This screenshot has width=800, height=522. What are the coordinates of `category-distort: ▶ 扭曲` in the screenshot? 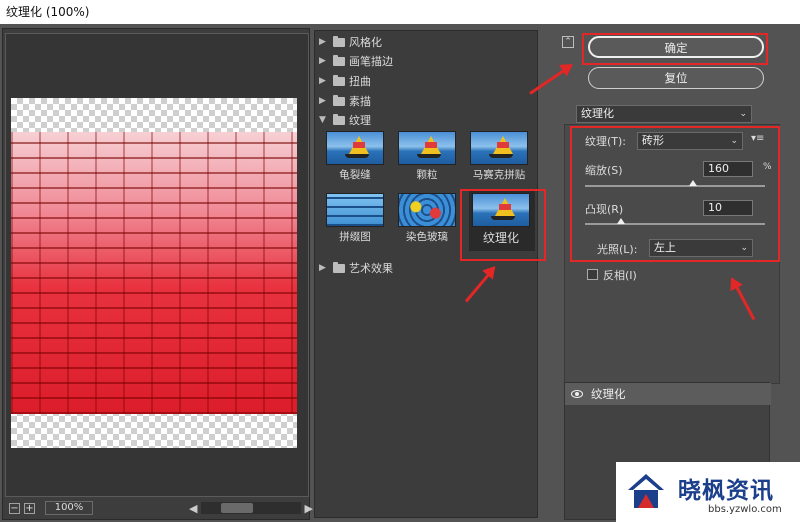 It's located at (345, 81).